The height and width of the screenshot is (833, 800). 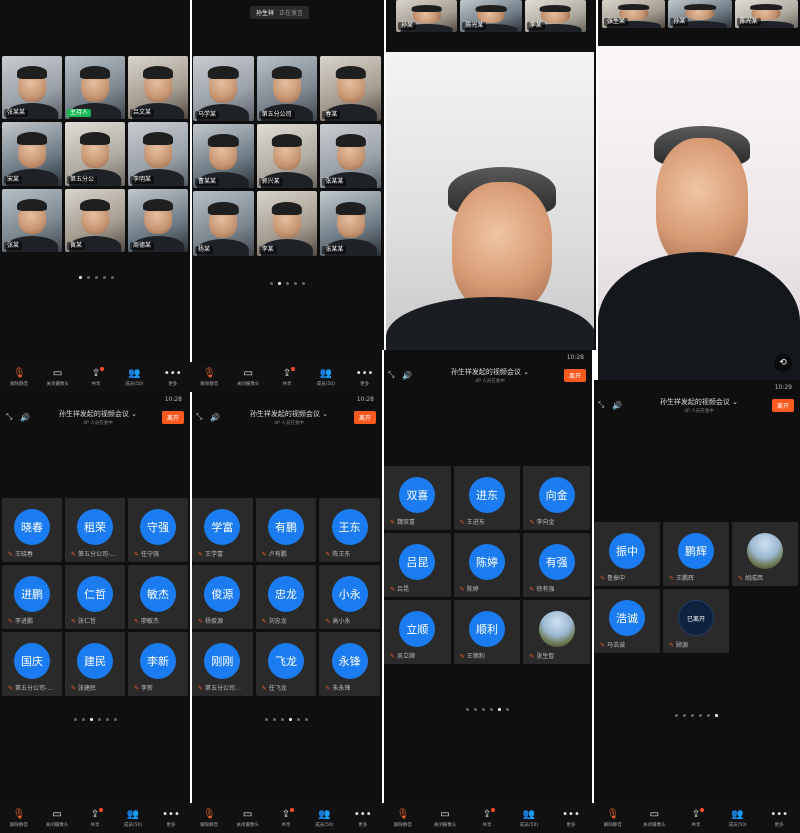 What do you see at coordinates (349, 597) in the screenshot?
I see `participant-avatar-tile: 小永高小永` at bounding box center [349, 597].